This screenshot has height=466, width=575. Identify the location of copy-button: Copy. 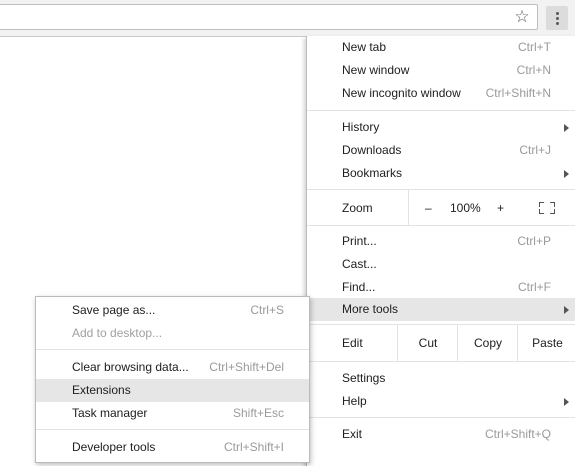
(487, 343).